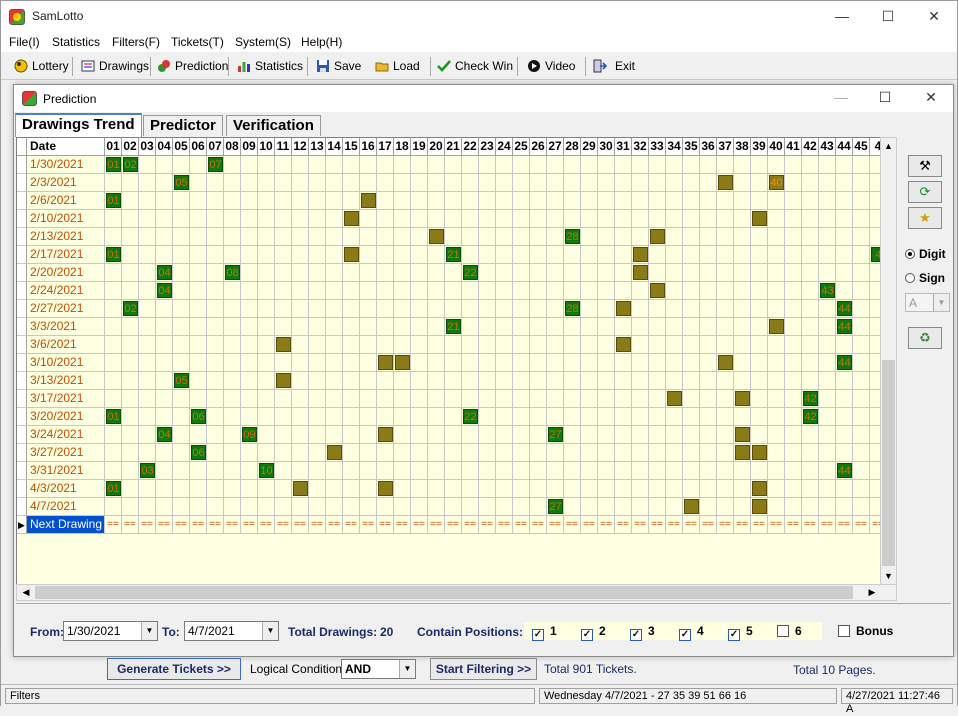 This screenshot has height=716, width=958. I want to click on logical-condition-select: AND ▼, so click(378, 669).